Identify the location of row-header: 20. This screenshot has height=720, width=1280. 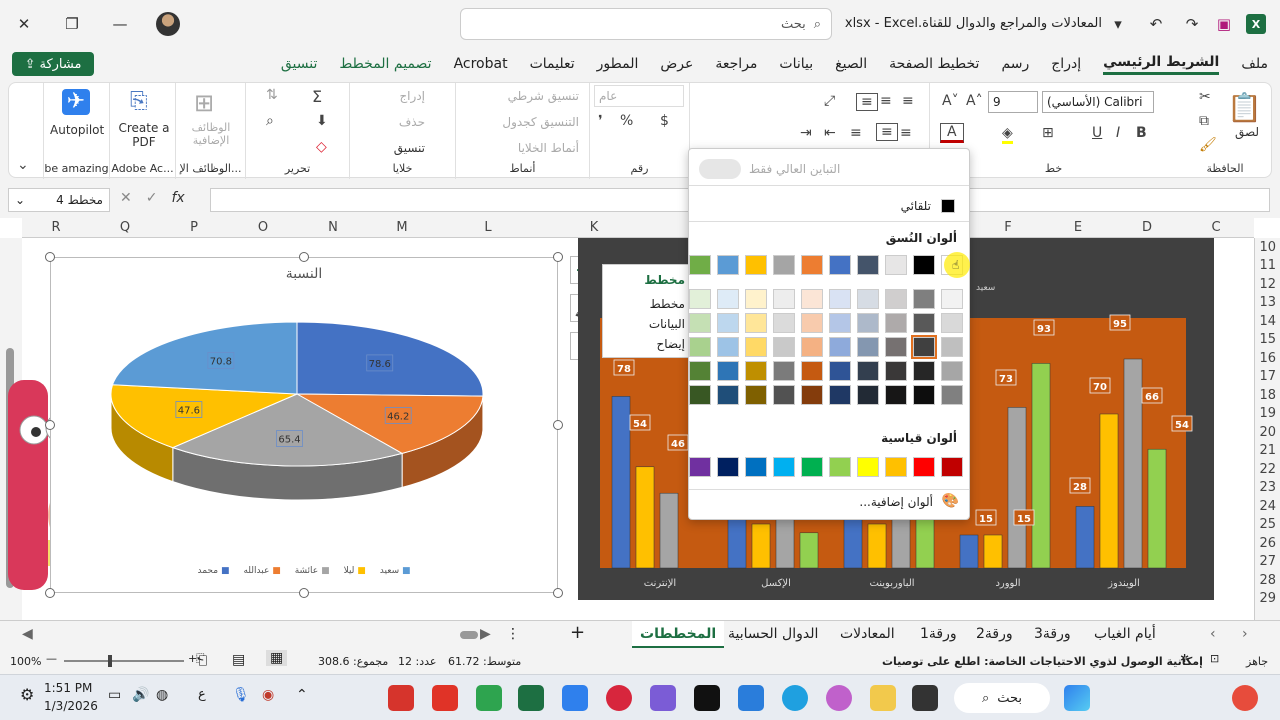
(1267, 432).